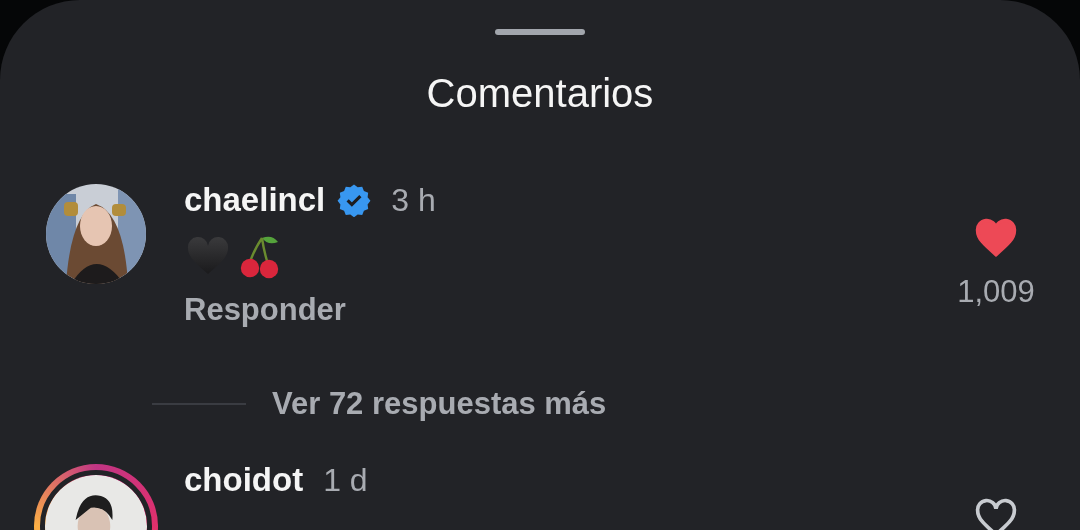  I want to click on sheet-title: Comentarios, so click(540, 93).